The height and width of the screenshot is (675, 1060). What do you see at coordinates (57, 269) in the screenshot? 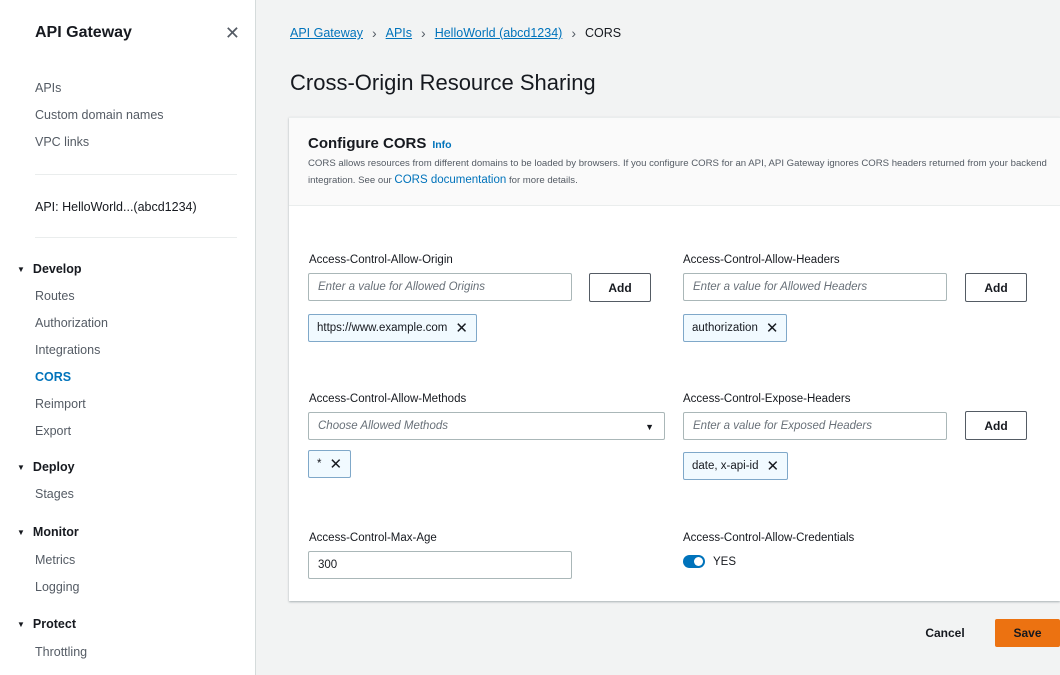
I see `sidebar-section-label: Develop` at bounding box center [57, 269].